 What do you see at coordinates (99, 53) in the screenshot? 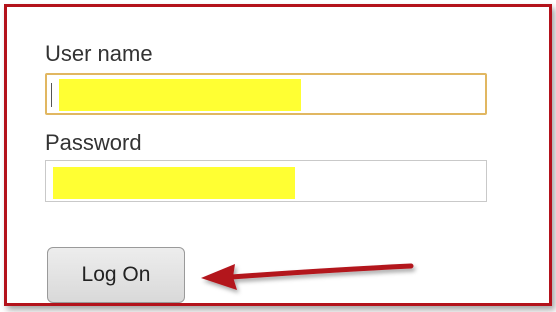
I see `username-label: User name` at bounding box center [99, 53].